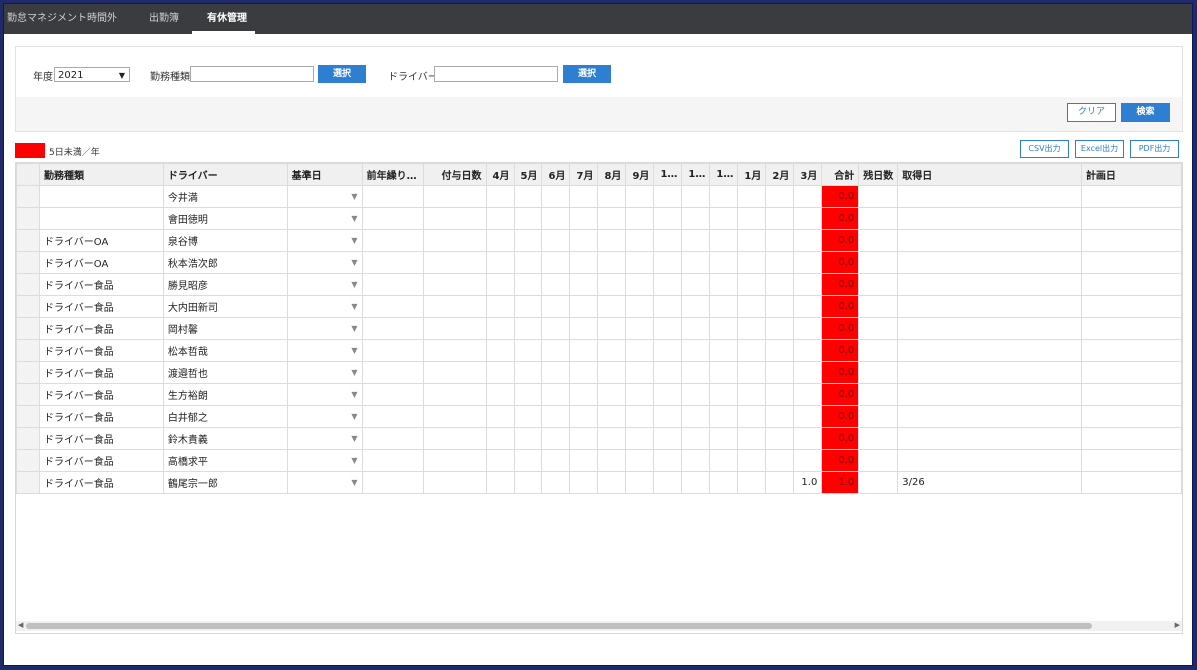  Describe the element at coordinates (599, 350) in the screenshot. I see `table-row: ドライバー食品 松本哲哉 ▼ 0.0` at that location.